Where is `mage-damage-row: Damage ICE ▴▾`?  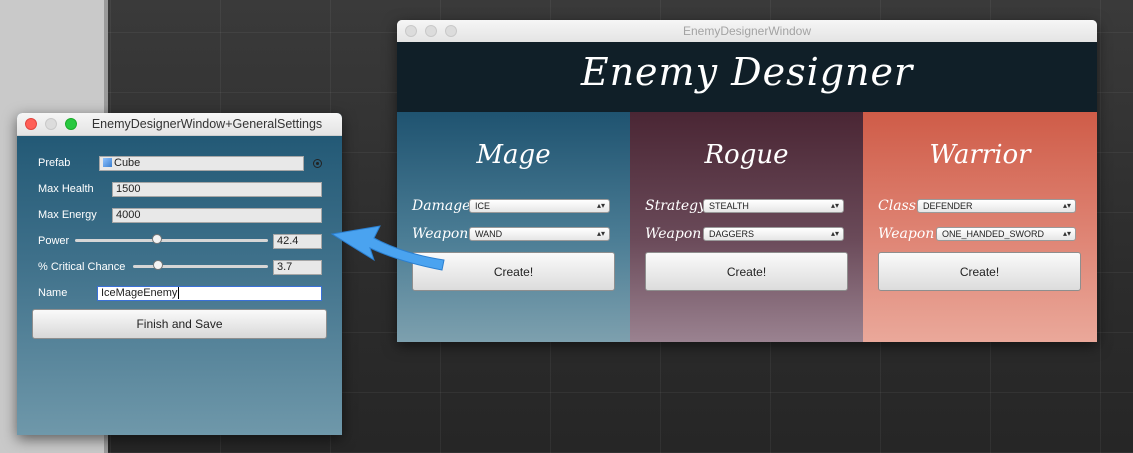
mage-damage-row: Damage ICE ▴▾ is located at coordinates (517, 208).